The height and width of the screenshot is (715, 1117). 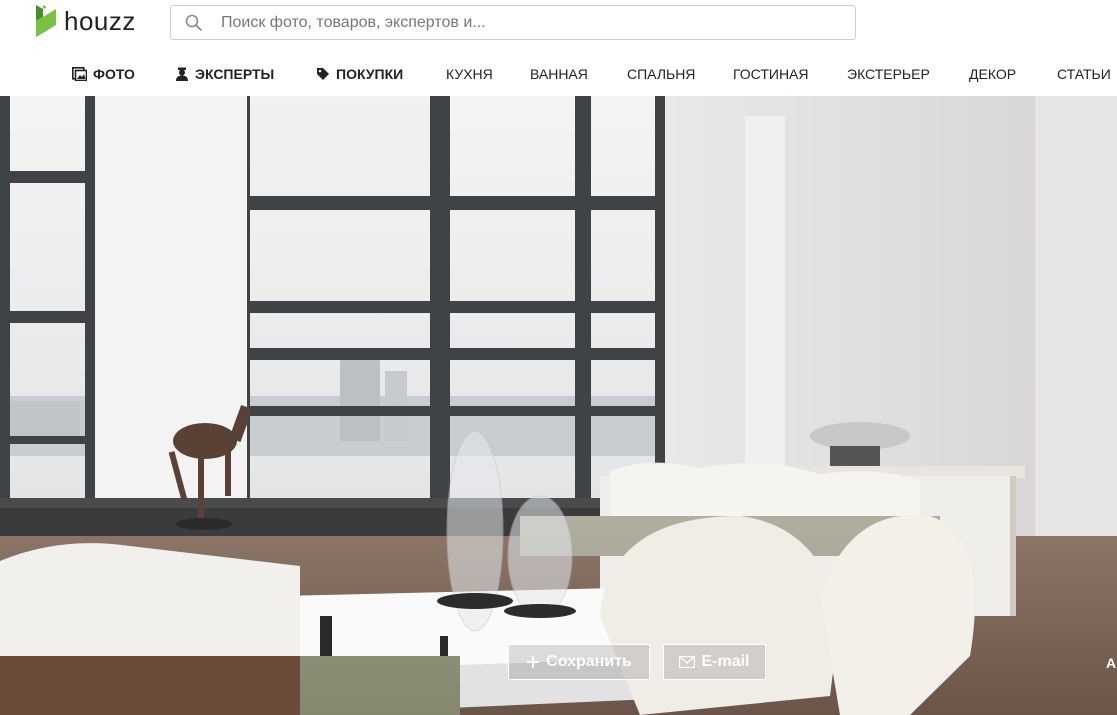 What do you see at coordinates (235, 74) in the screenshot?
I see `nav-experts-label: ЭКСПЕРТЫ` at bounding box center [235, 74].